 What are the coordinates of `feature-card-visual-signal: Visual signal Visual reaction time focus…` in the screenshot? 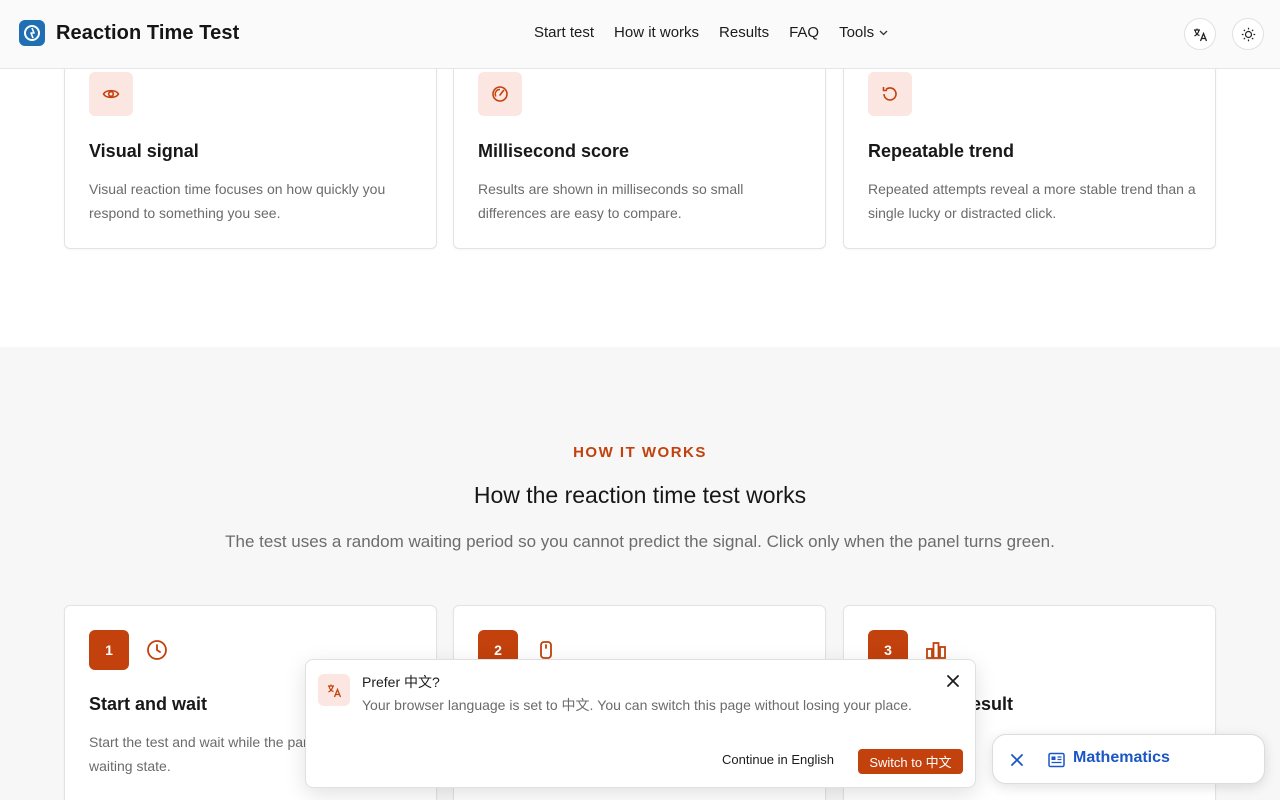 It's located at (250, 144).